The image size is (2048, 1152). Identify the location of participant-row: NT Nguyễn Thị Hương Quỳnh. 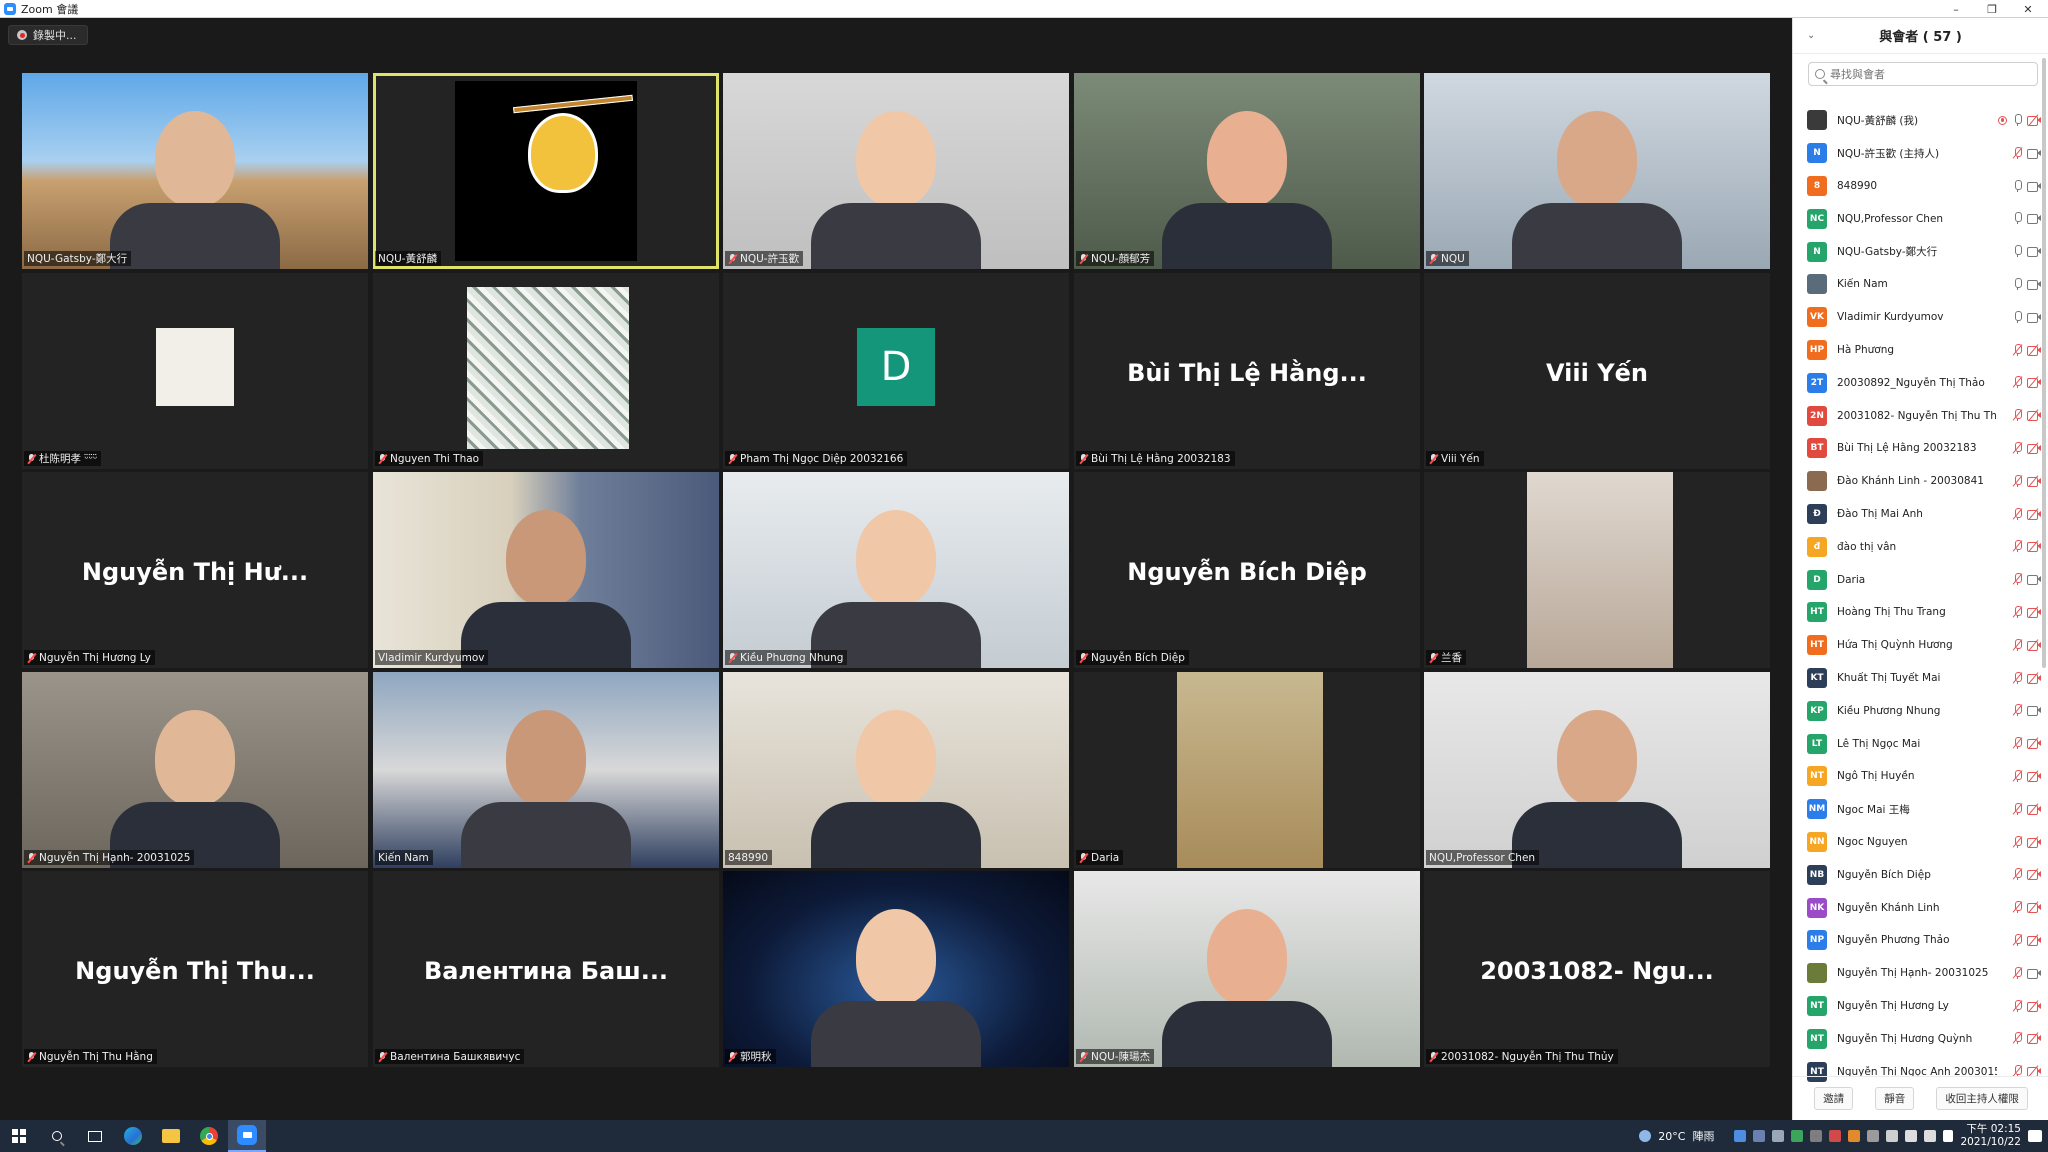
(1920, 1038).